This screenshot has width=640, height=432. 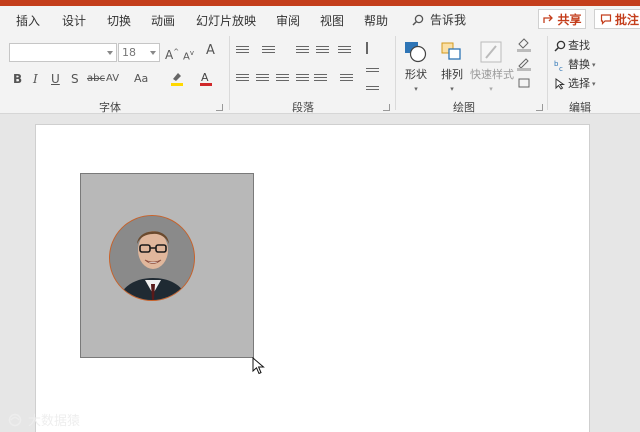 What do you see at coordinates (606, 19) in the screenshot?
I see `comment-icon` at bounding box center [606, 19].